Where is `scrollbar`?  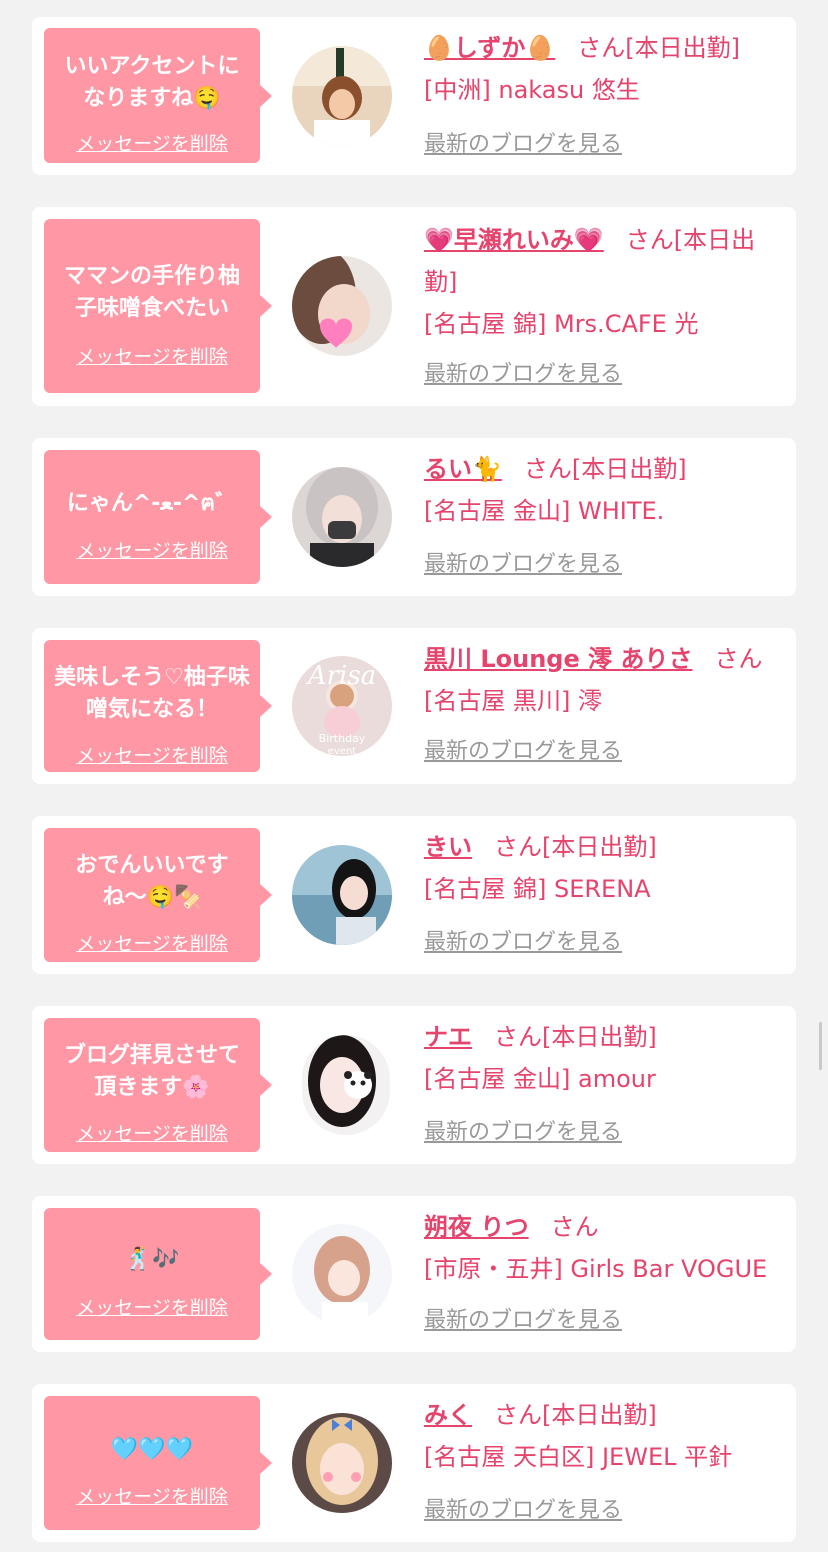 scrollbar is located at coordinates (820, 1046).